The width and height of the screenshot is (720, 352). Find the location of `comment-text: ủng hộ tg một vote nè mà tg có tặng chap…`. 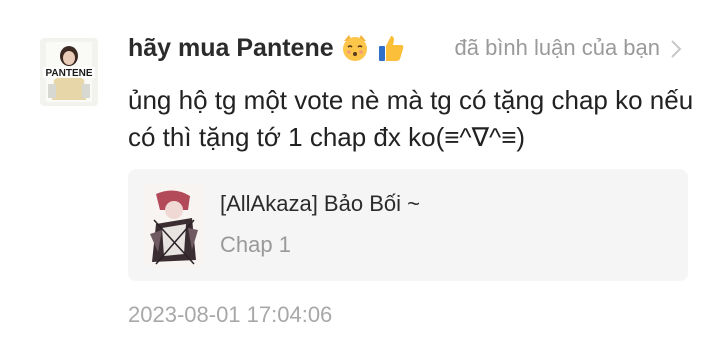

comment-text: ủng hộ tg một vote nè mà tg có tặng chap… is located at coordinates (411, 118).